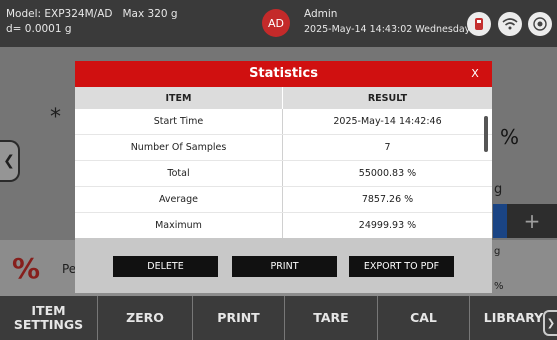 This screenshot has height=340, width=557. Describe the element at coordinates (486, 134) in the screenshot. I see `table-scrollbar` at that location.